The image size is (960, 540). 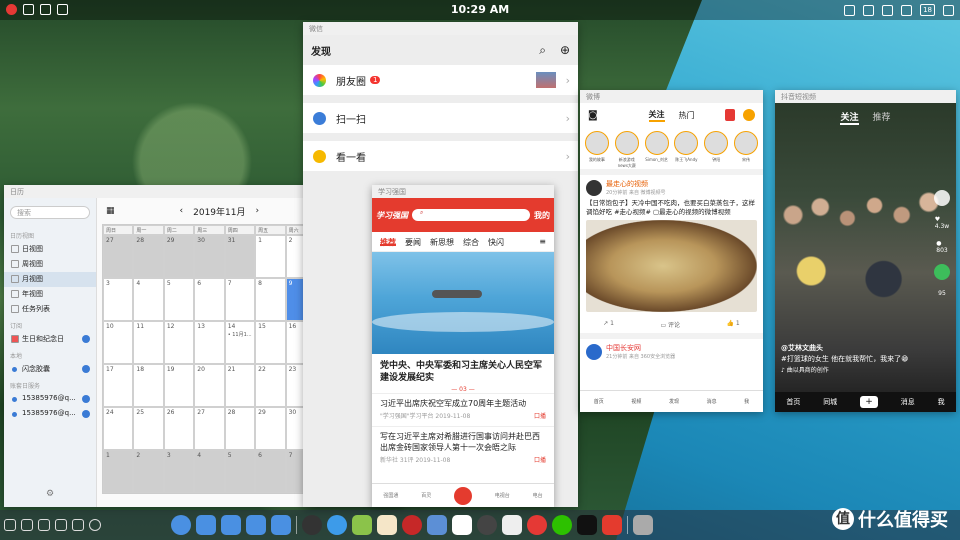 What do you see at coordinates (730, 115) in the screenshot?
I see `redpacket-icon` at bounding box center [730, 115].